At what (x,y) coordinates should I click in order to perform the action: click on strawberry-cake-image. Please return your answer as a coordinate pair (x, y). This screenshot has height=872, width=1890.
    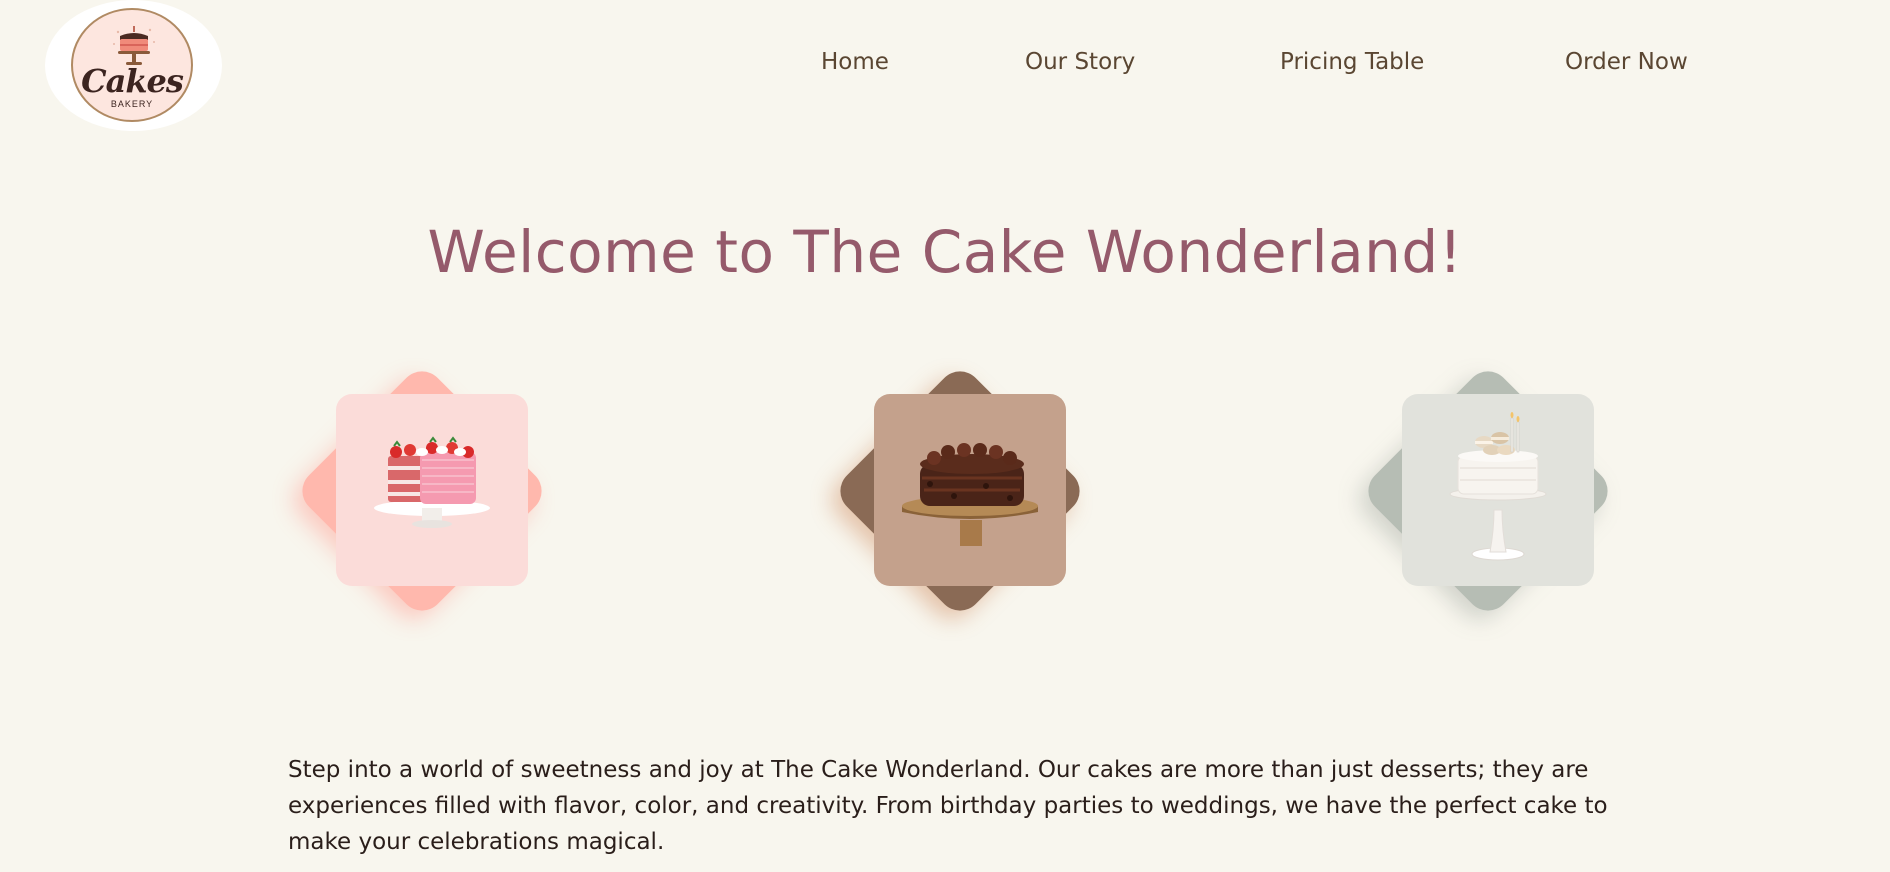
    Looking at the image, I should click on (432, 482).